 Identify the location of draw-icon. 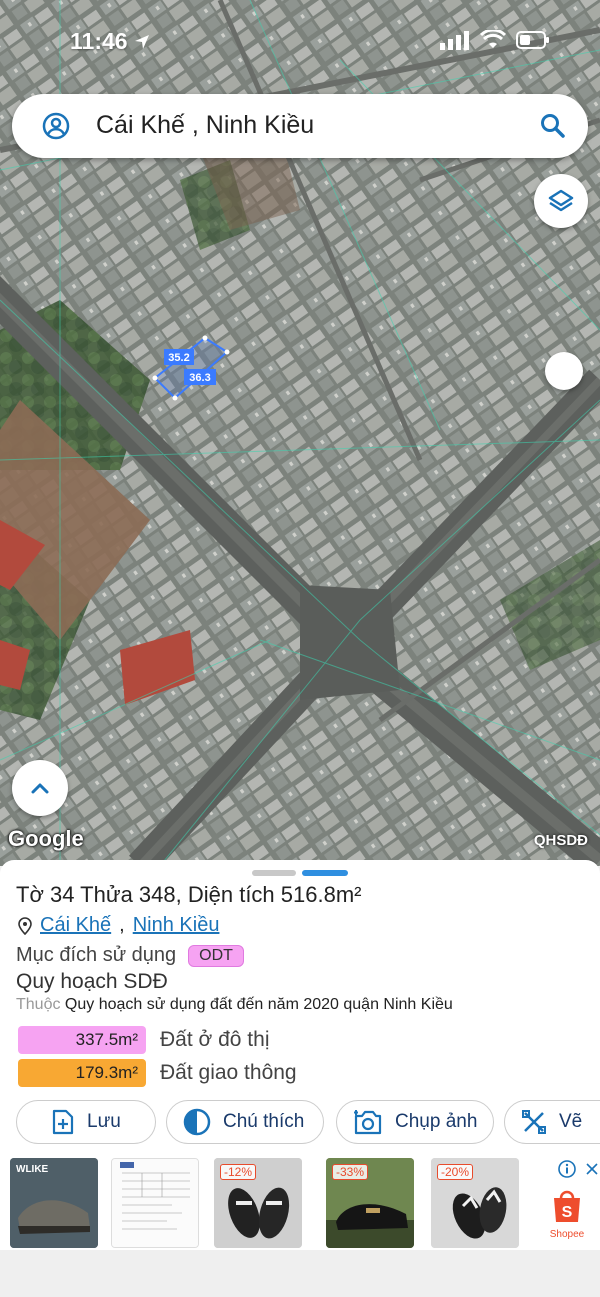
(534, 1122).